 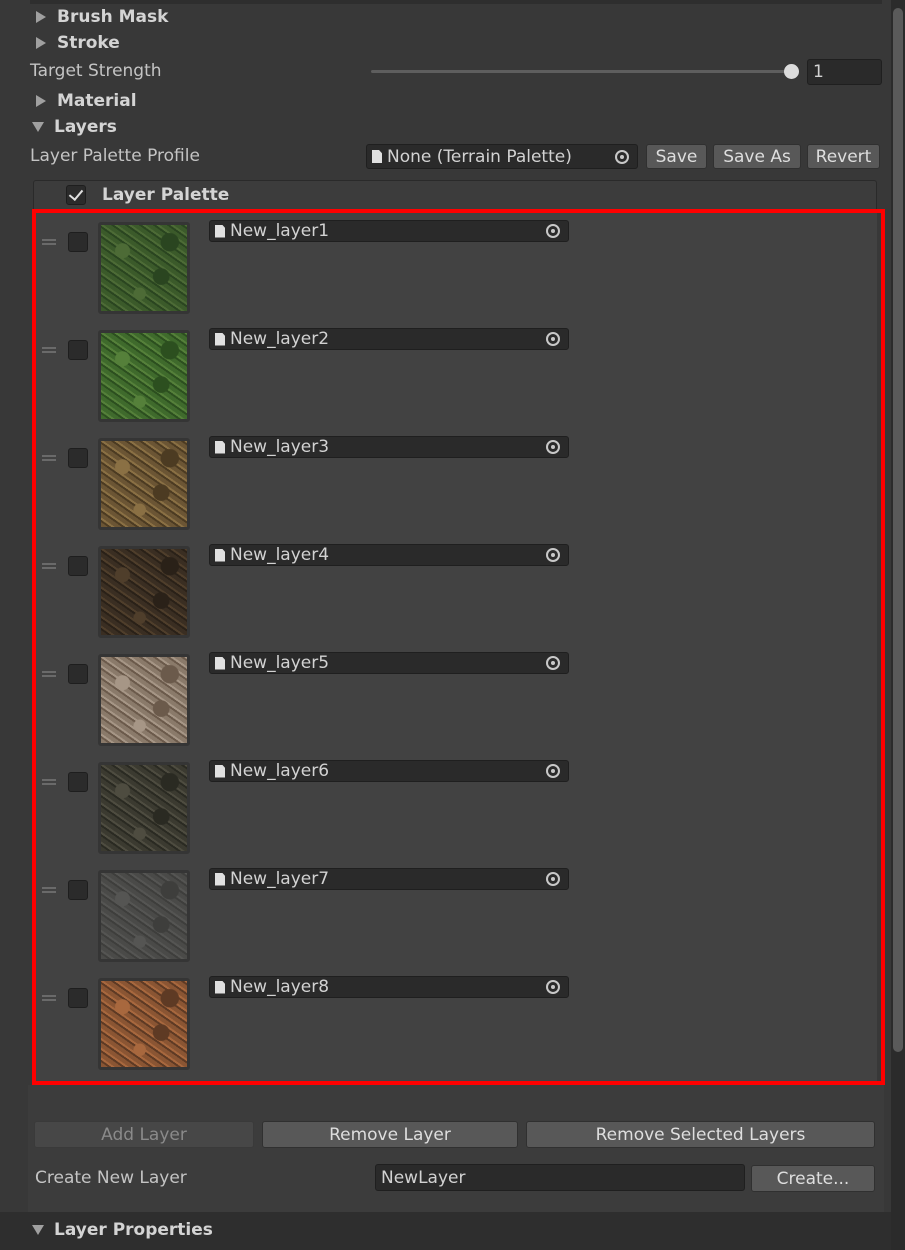 What do you see at coordinates (456, 2) in the screenshot?
I see `top-divider` at bounding box center [456, 2].